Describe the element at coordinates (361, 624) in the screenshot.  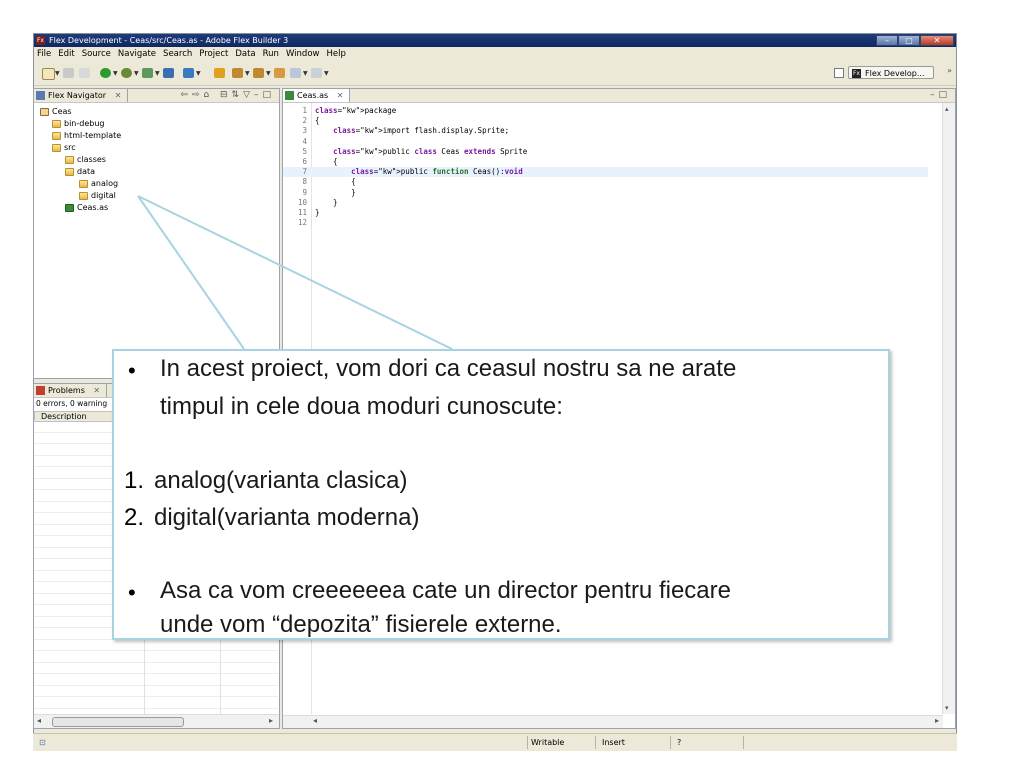
I see `bullet2-line2: unde vom “depozita” fisierele externe.` at that location.